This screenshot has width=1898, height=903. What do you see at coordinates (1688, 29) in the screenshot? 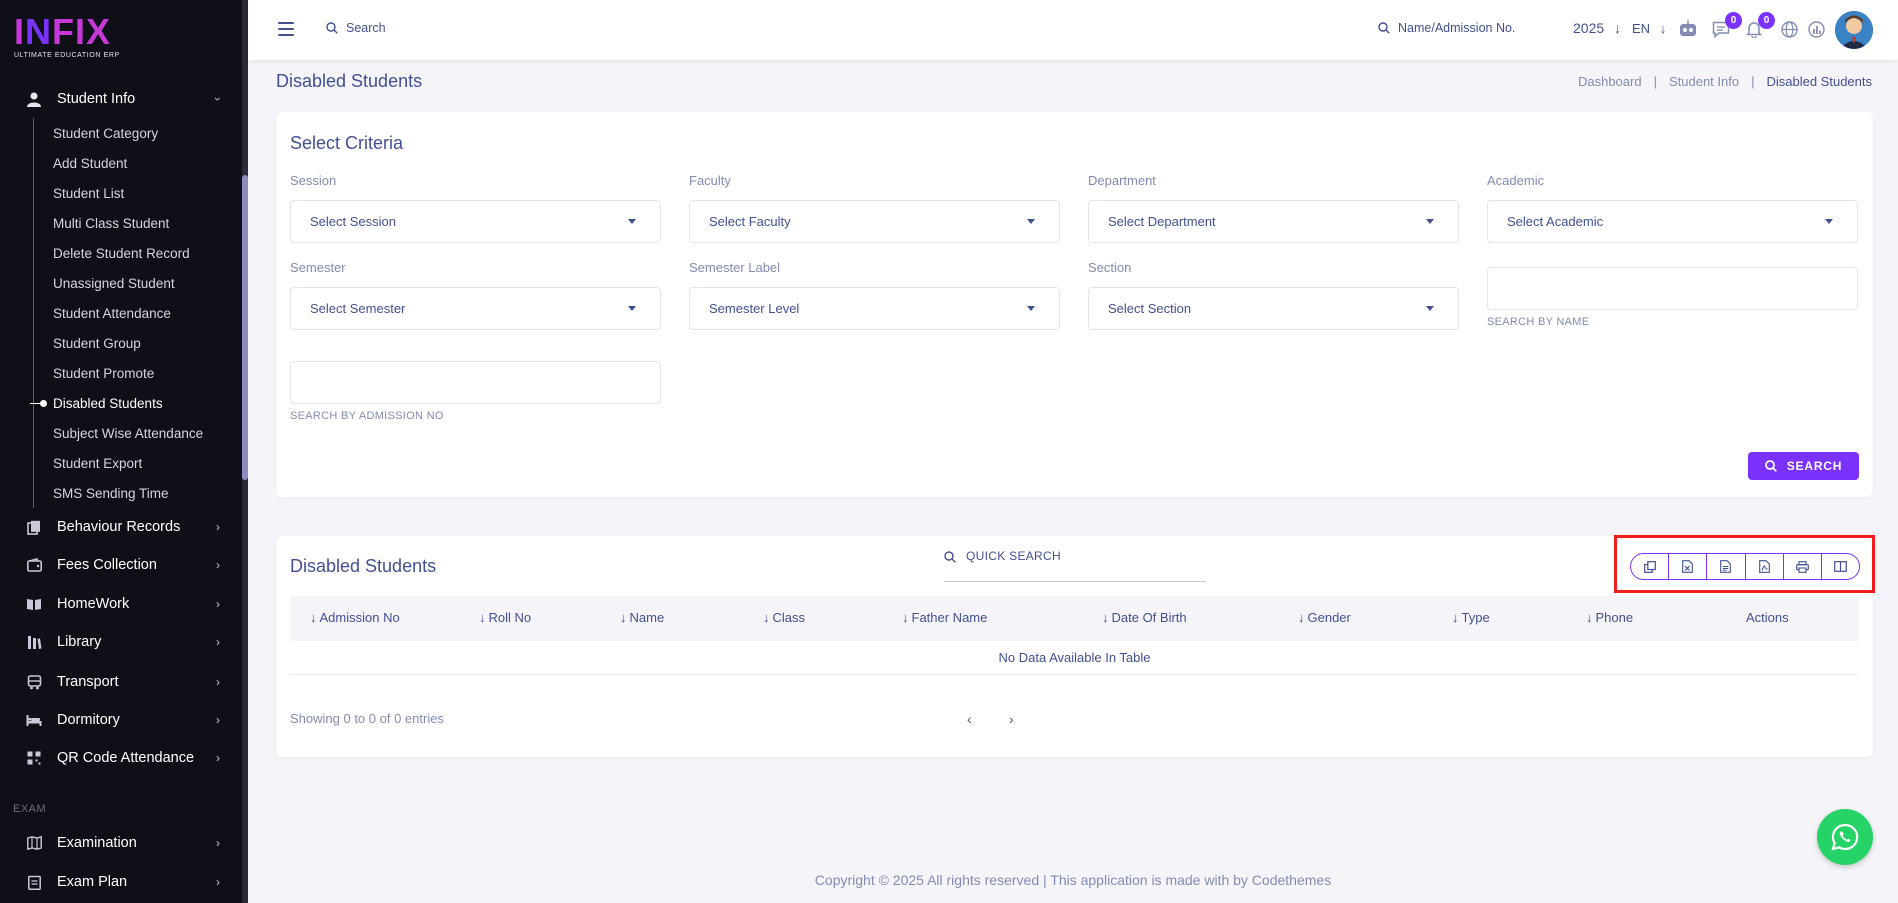
I see `robot-icon` at bounding box center [1688, 29].